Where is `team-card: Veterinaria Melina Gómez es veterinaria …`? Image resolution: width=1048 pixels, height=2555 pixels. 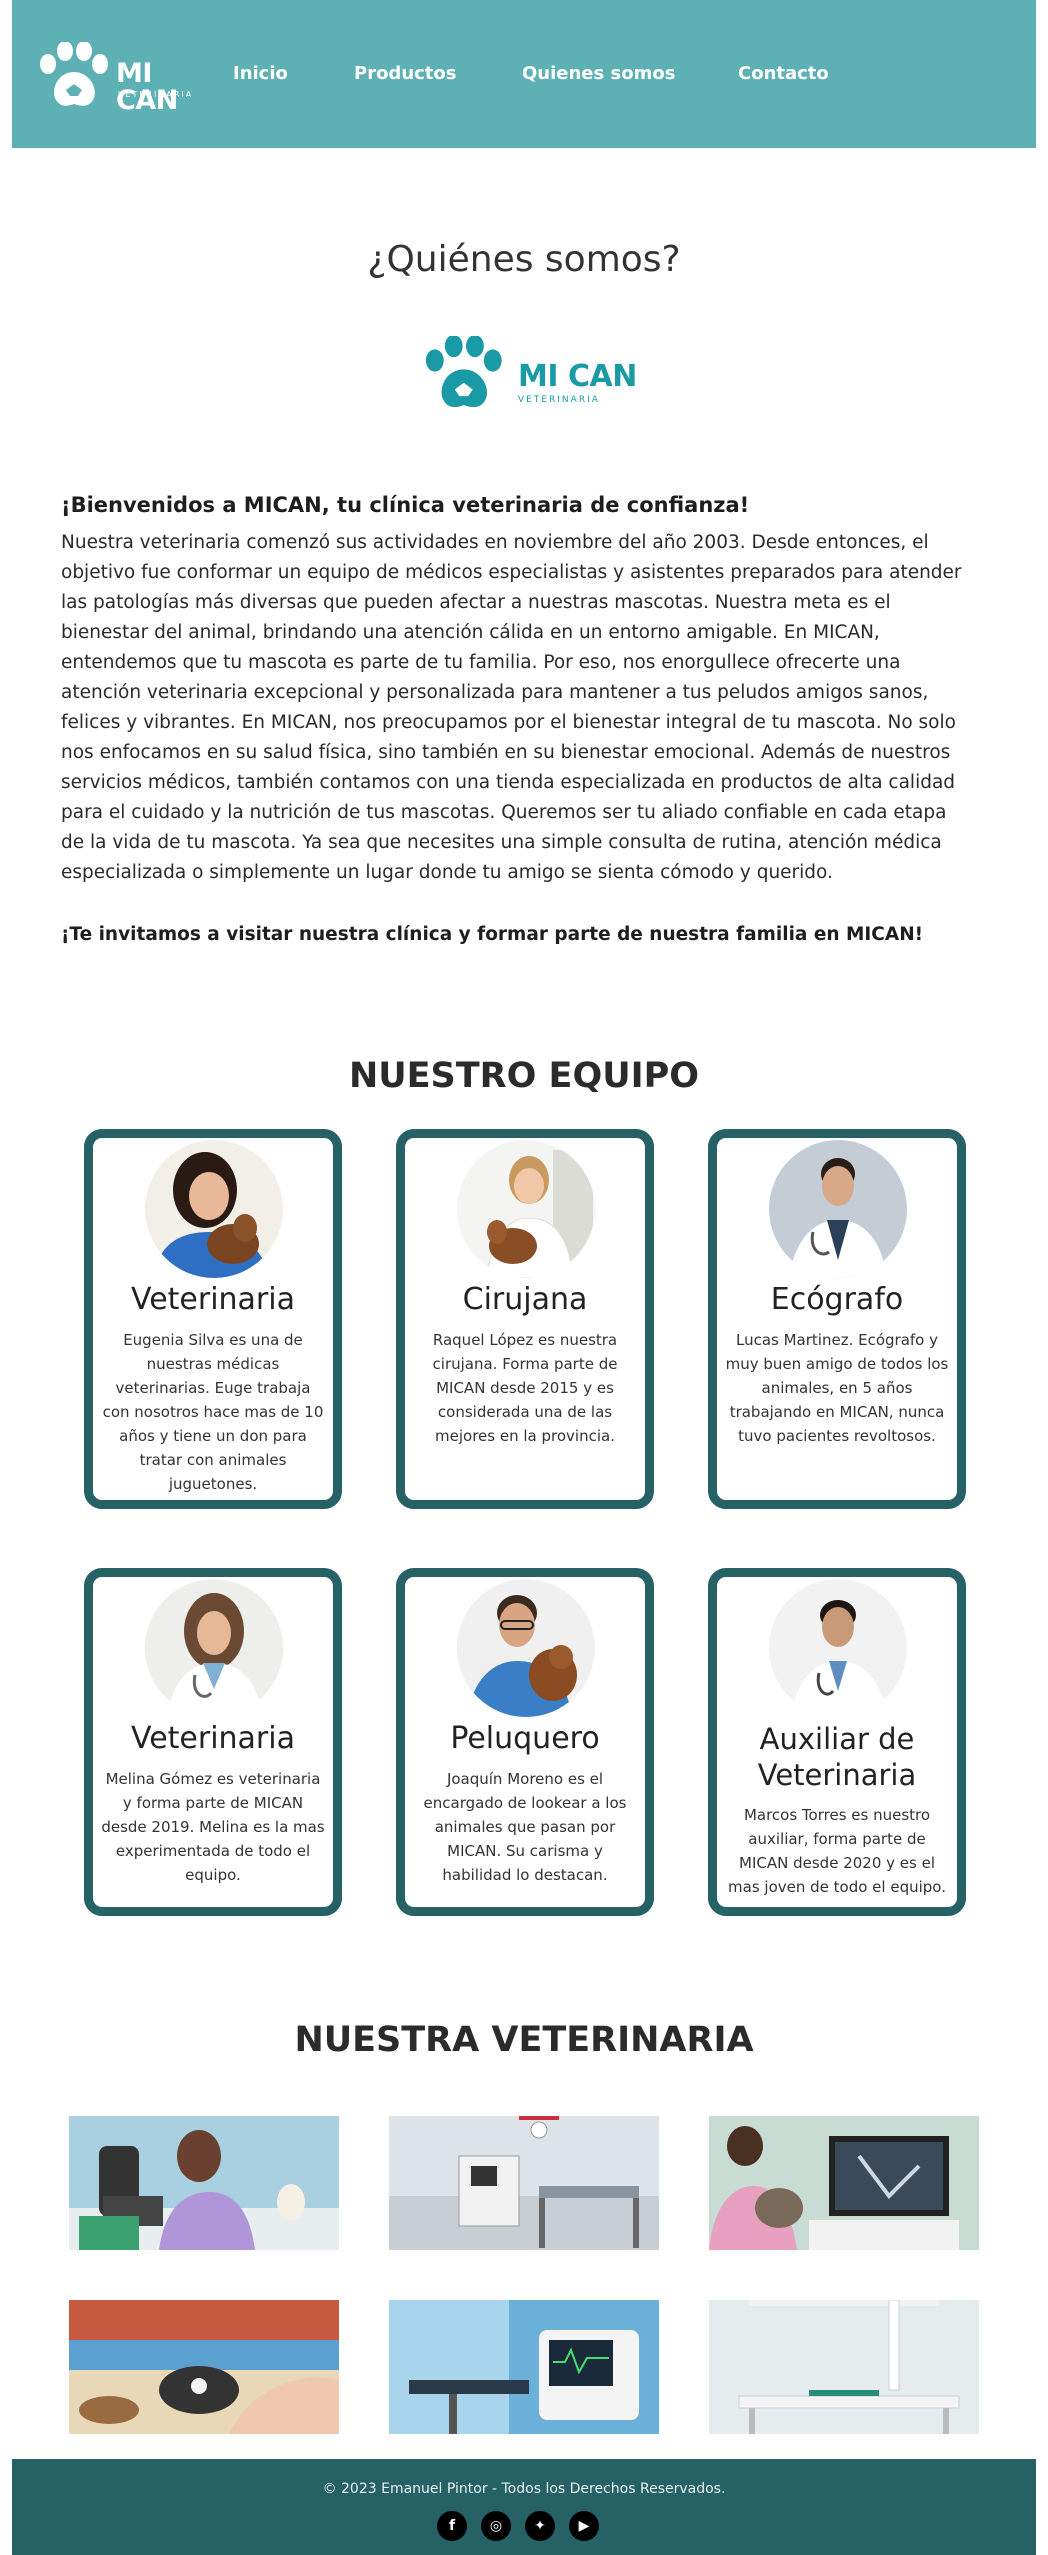
team-card: Veterinaria Melina Gómez es veterinaria … is located at coordinates (213, 1742).